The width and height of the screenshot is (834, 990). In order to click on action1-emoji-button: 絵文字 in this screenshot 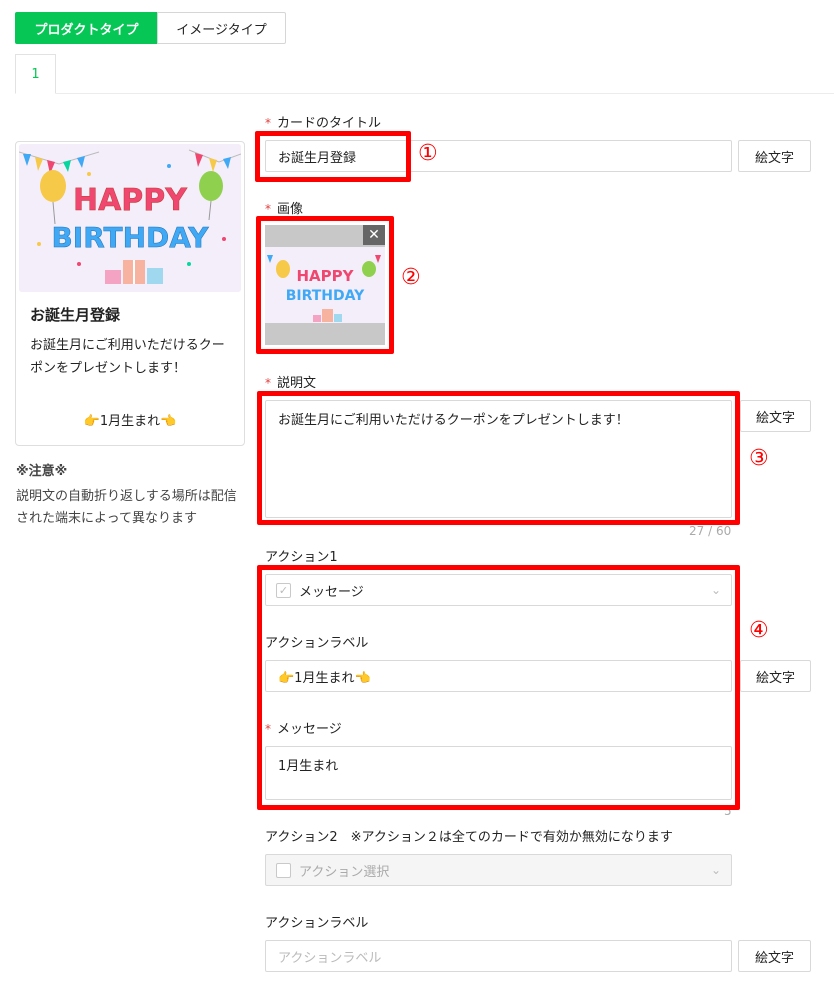, I will do `click(775, 676)`.